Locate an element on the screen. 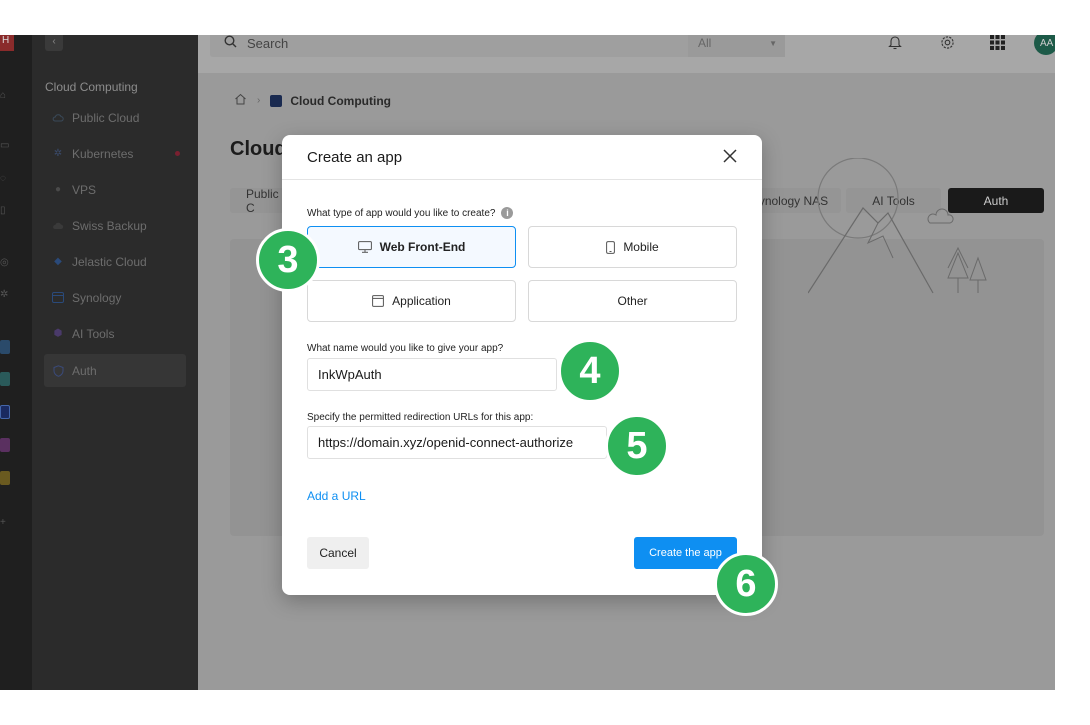  sidebar-item-kubernetes: ✲ Kubernetes is located at coordinates (115, 153).